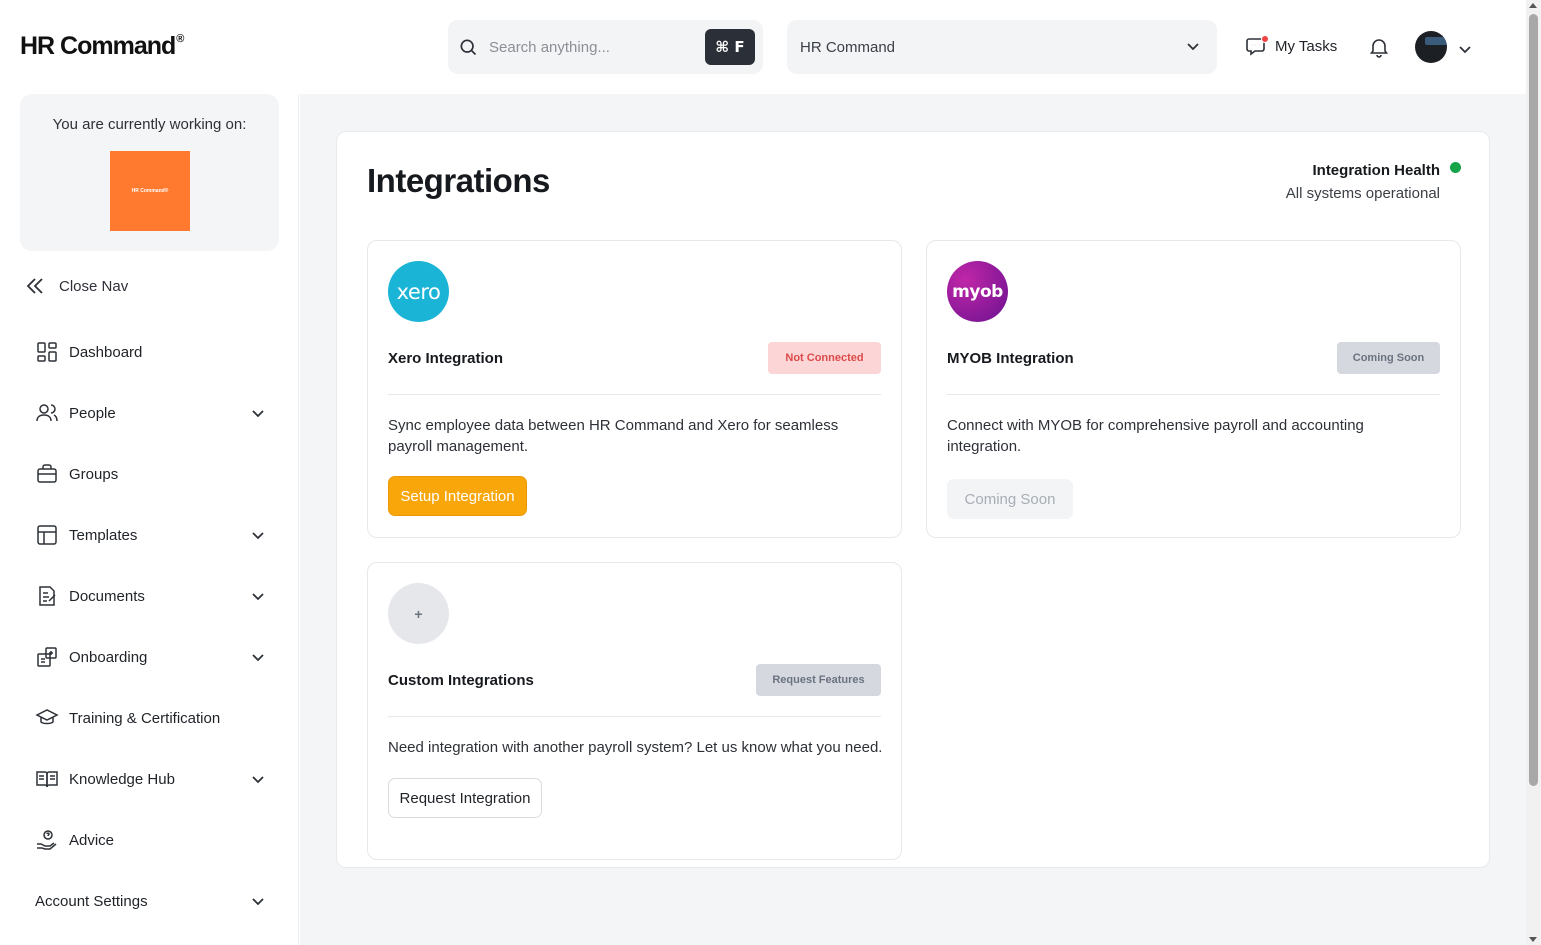 This screenshot has height=945, width=1541. What do you see at coordinates (1455, 167) in the screenshot?
I see `status-indicator` at bounding box center [1455, 167].